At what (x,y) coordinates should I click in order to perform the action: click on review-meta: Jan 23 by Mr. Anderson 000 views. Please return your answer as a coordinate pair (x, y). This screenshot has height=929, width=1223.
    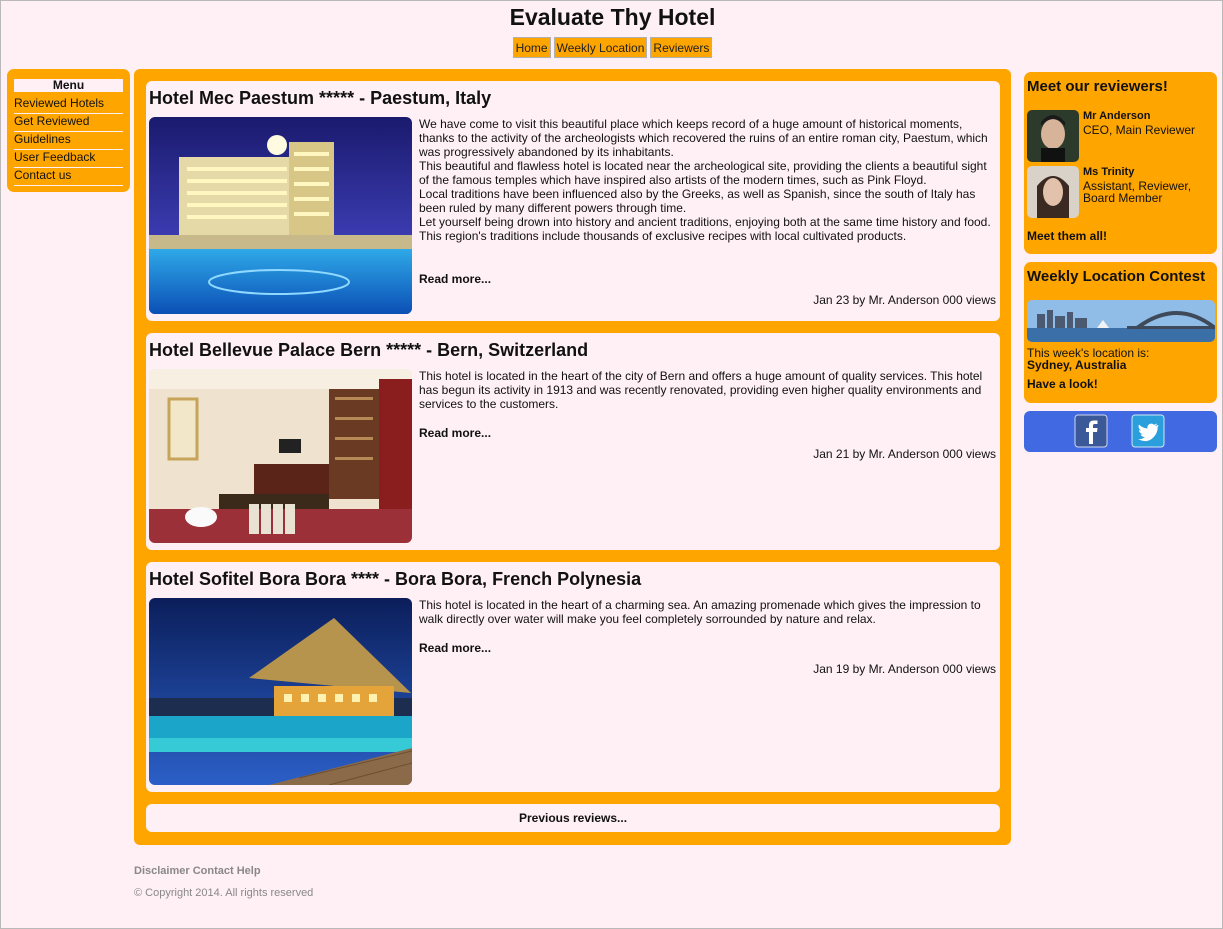
    Looking at the image, I should click on (904, 300).